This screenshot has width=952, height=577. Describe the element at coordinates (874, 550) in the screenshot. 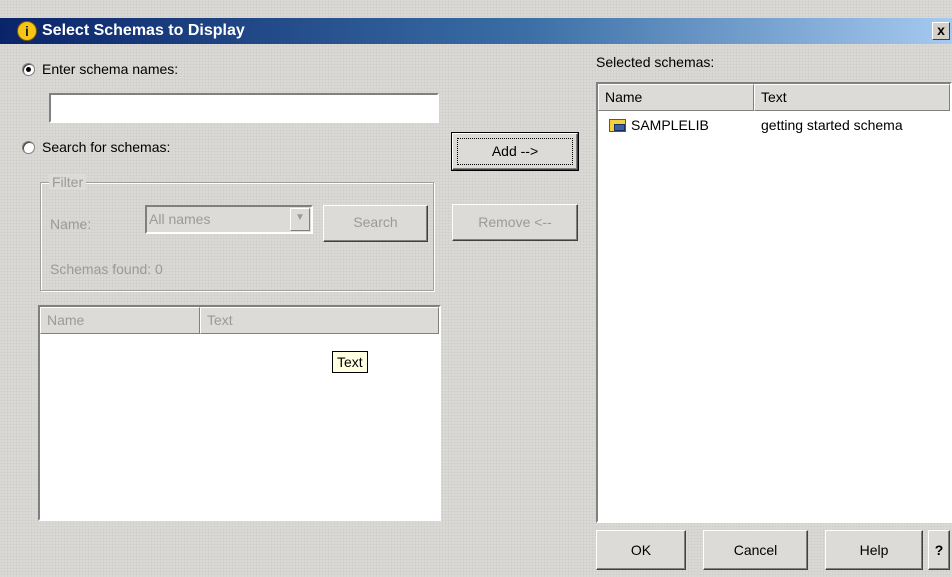

I see `help-button: Help` at that location.